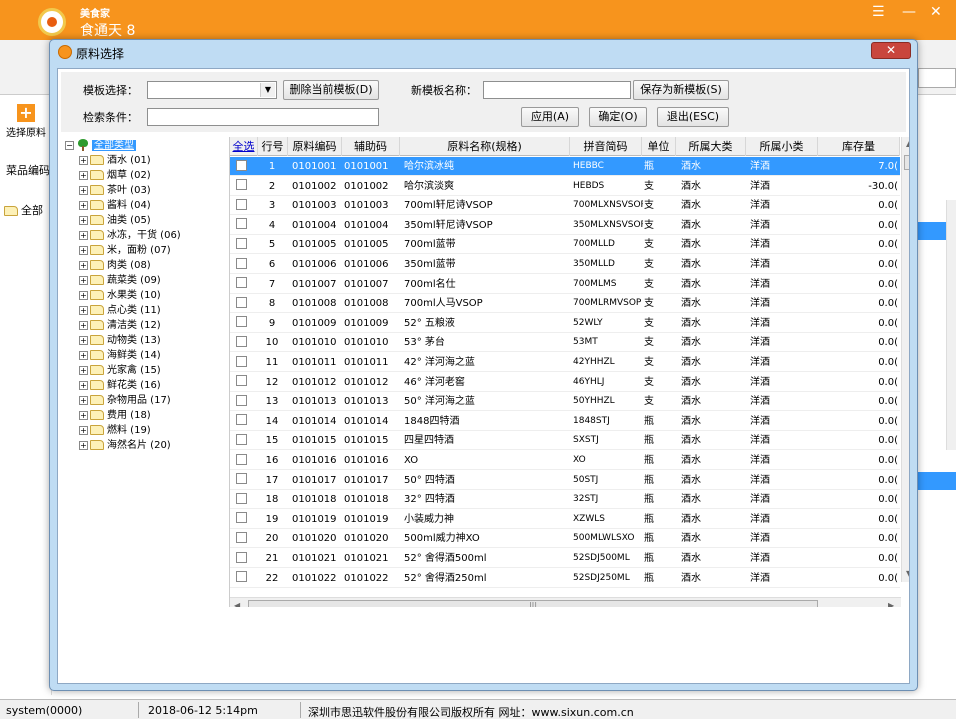 This screenshot has height=719, width=956. Describe the element at coordinates (115, 416) in the screenshot. I see `tree-item: + 费用 (18)` at that location.